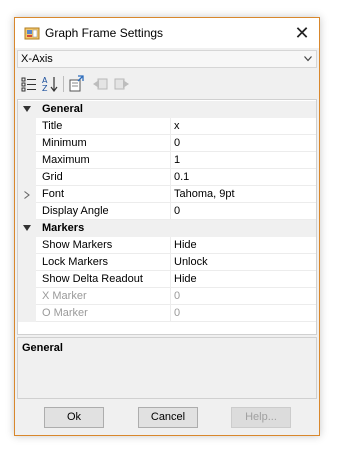 This screenshot has height=452, width=340. I want to click on property-row-title: Title x, so click(167, 126).